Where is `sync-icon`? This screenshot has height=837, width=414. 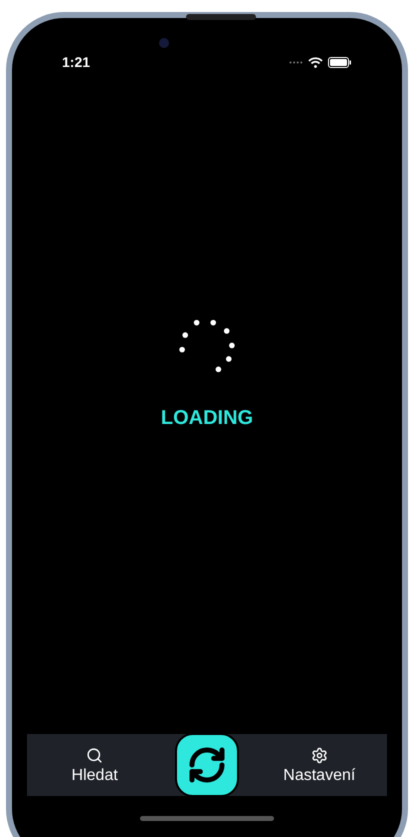
sync-icon is located at coordinates (206, 765).